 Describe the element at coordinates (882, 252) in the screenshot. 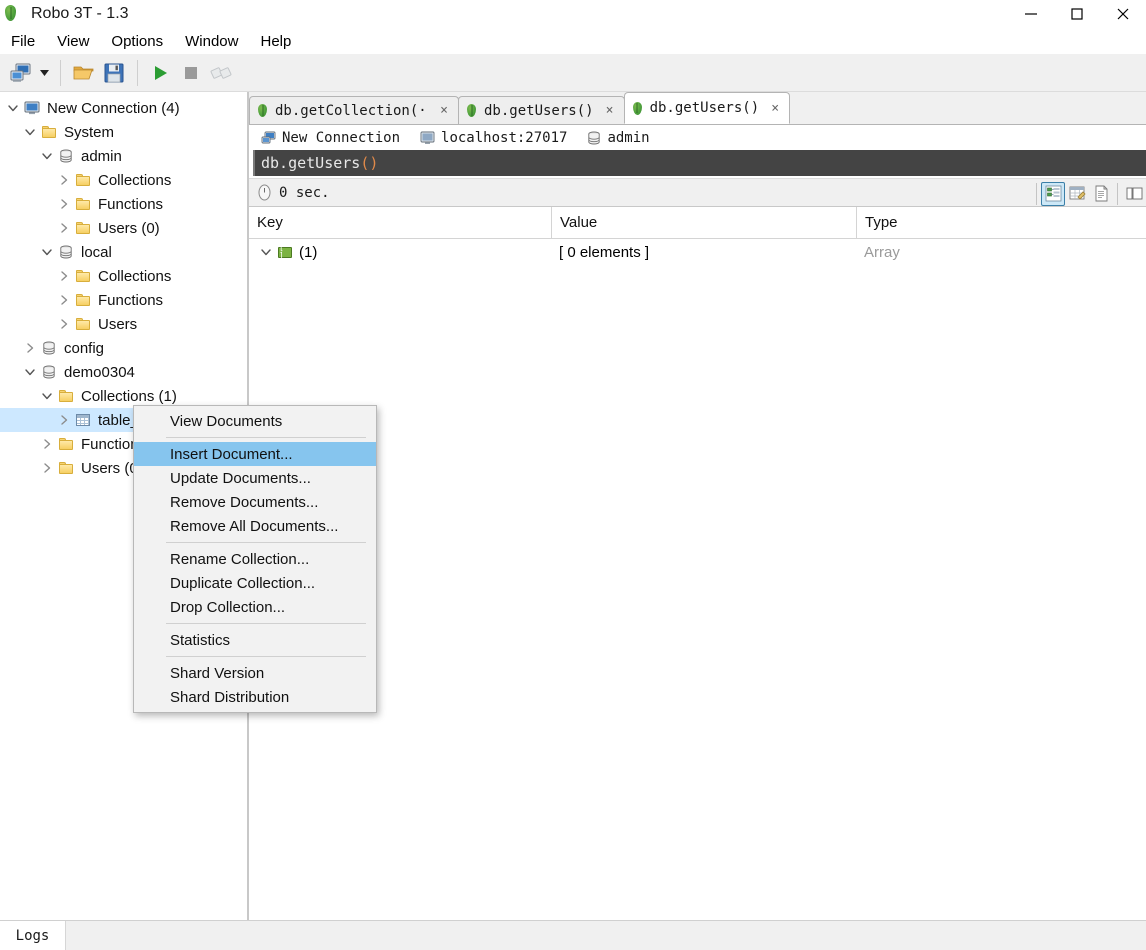

I see `result-type-cell: Array` at that location.